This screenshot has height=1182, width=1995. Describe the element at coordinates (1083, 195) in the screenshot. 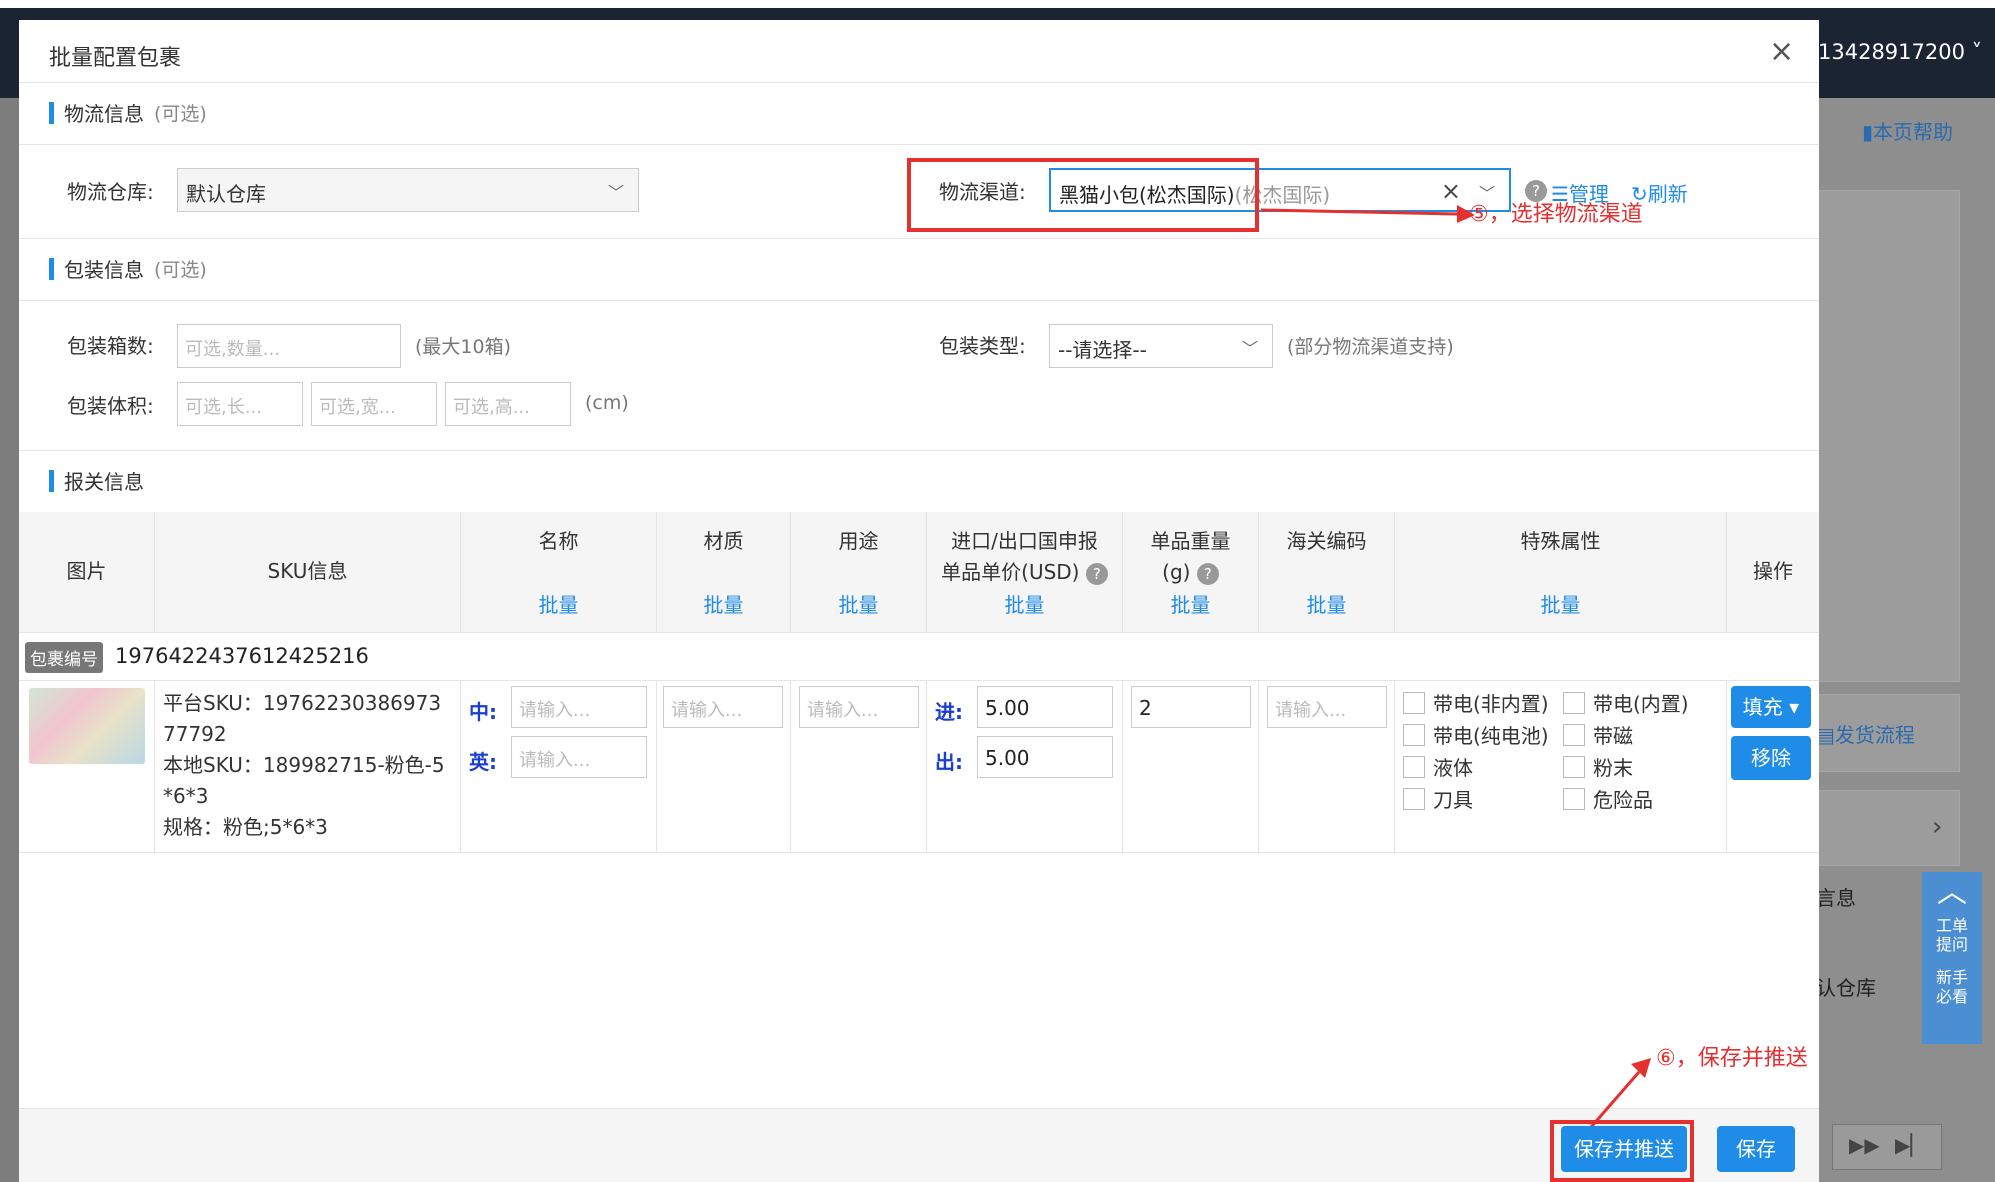

I see `annotation-box-channel` at that location.